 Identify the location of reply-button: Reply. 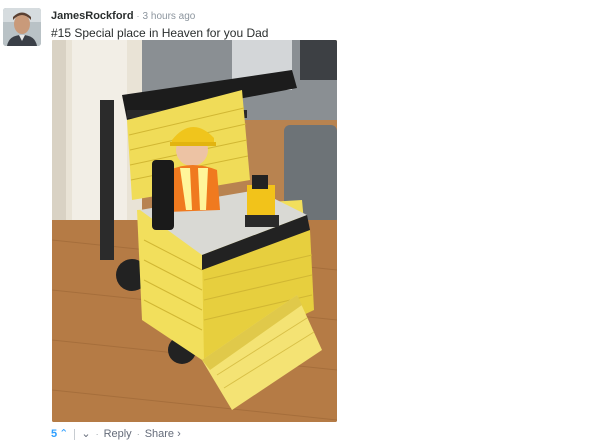
(118, 434).